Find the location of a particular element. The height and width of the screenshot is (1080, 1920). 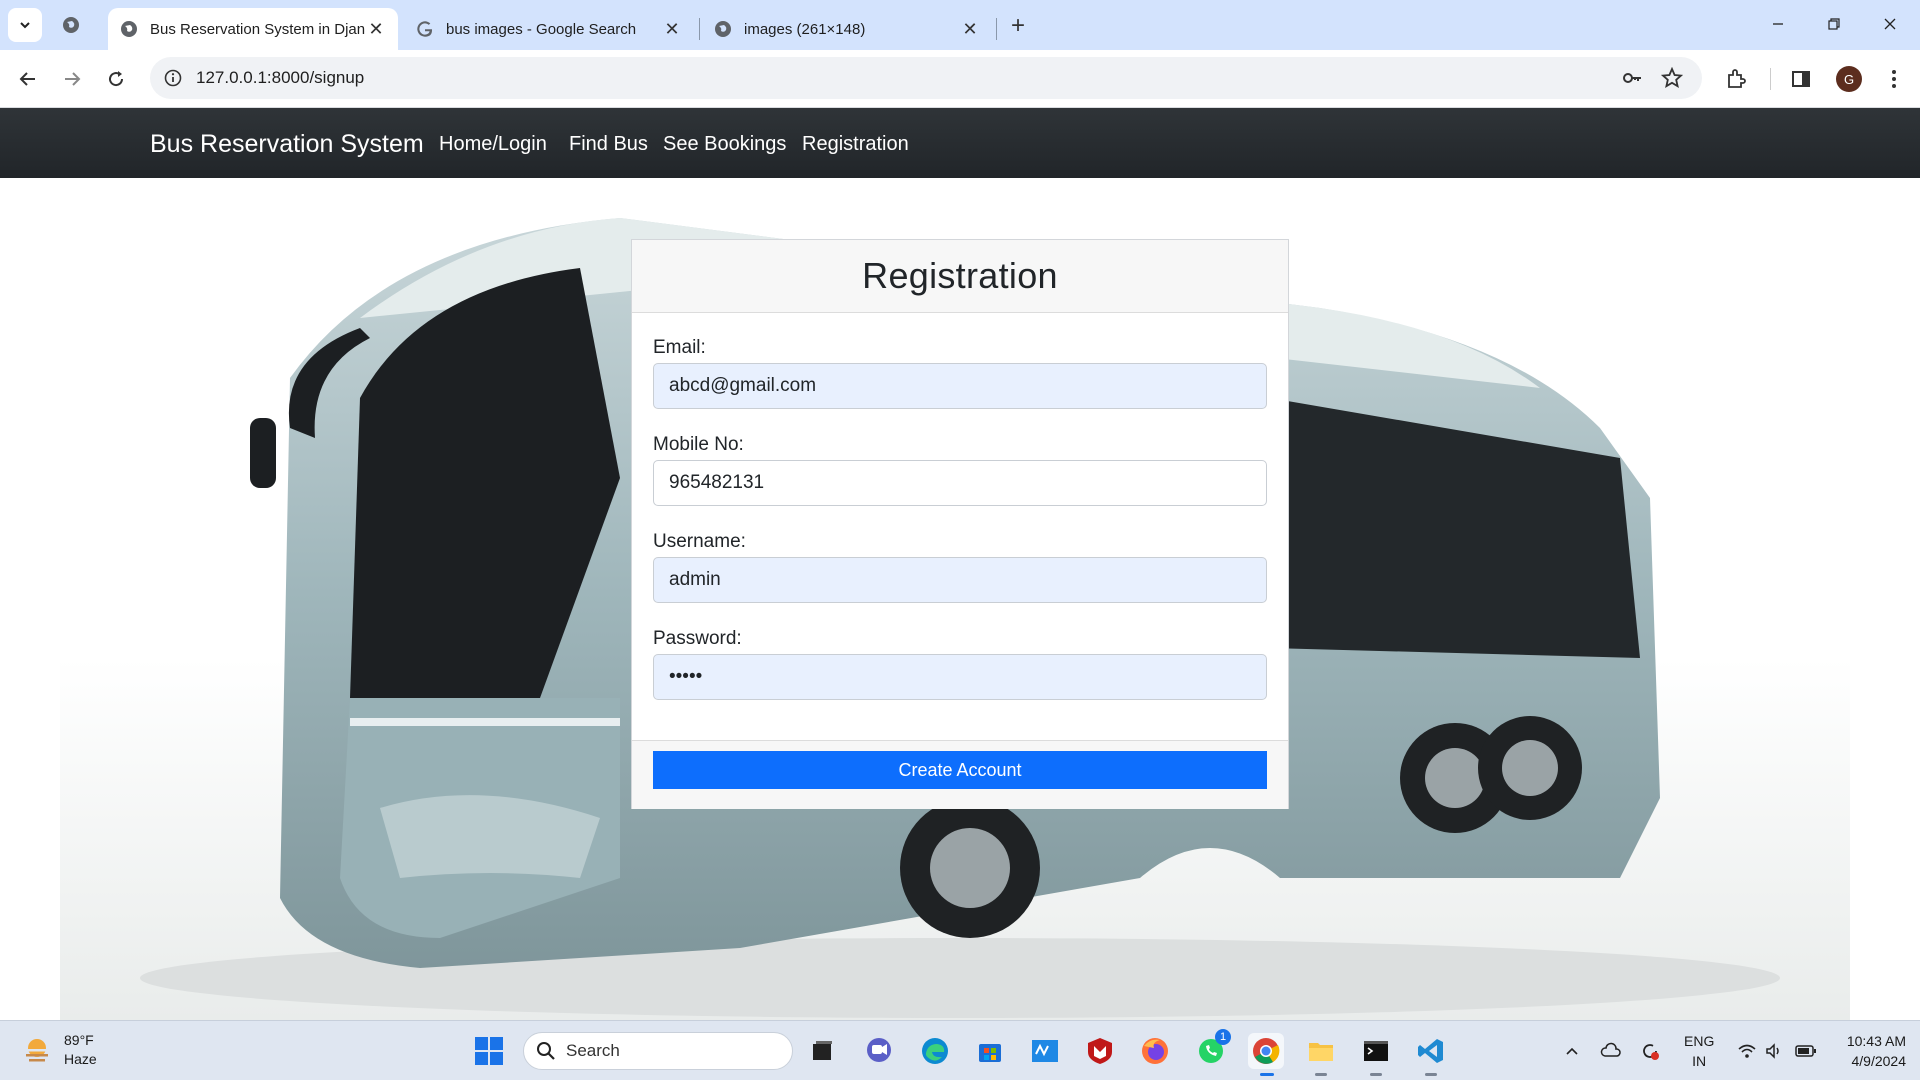

profile-avatar: G is located at coordinates (1849, 79).